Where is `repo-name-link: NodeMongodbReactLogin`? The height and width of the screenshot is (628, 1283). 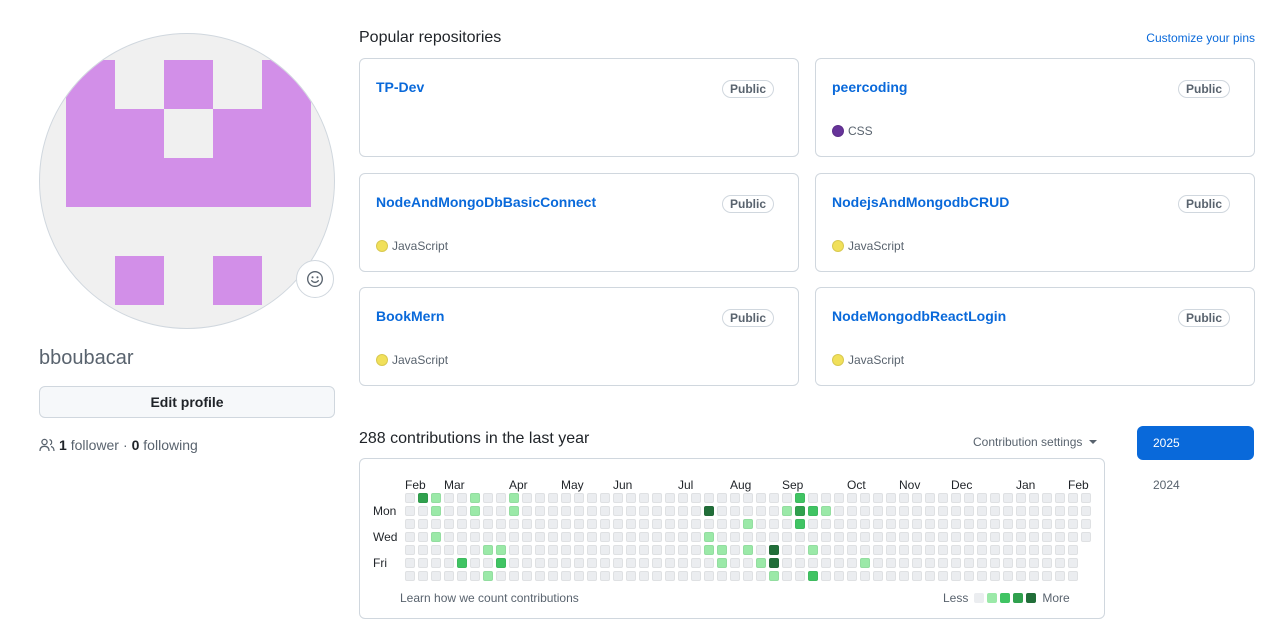 repo-name-link: NodeMongodbReactLogin is located at coordinates (919, 316).